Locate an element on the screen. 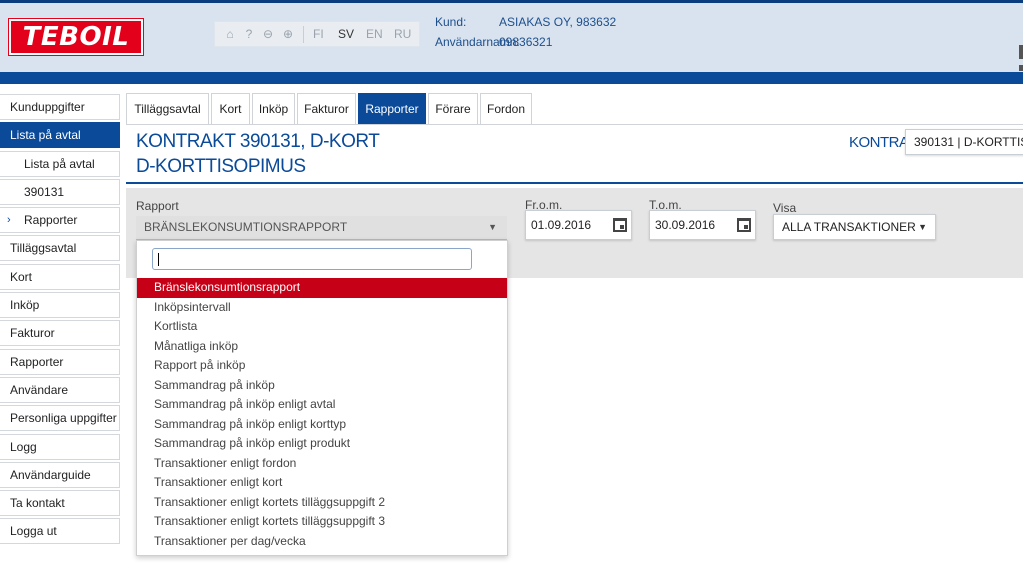 The height and width of the screenshot is (567, 1023). tab-rapporter: Rapporter is located at coordinates (392, 109).